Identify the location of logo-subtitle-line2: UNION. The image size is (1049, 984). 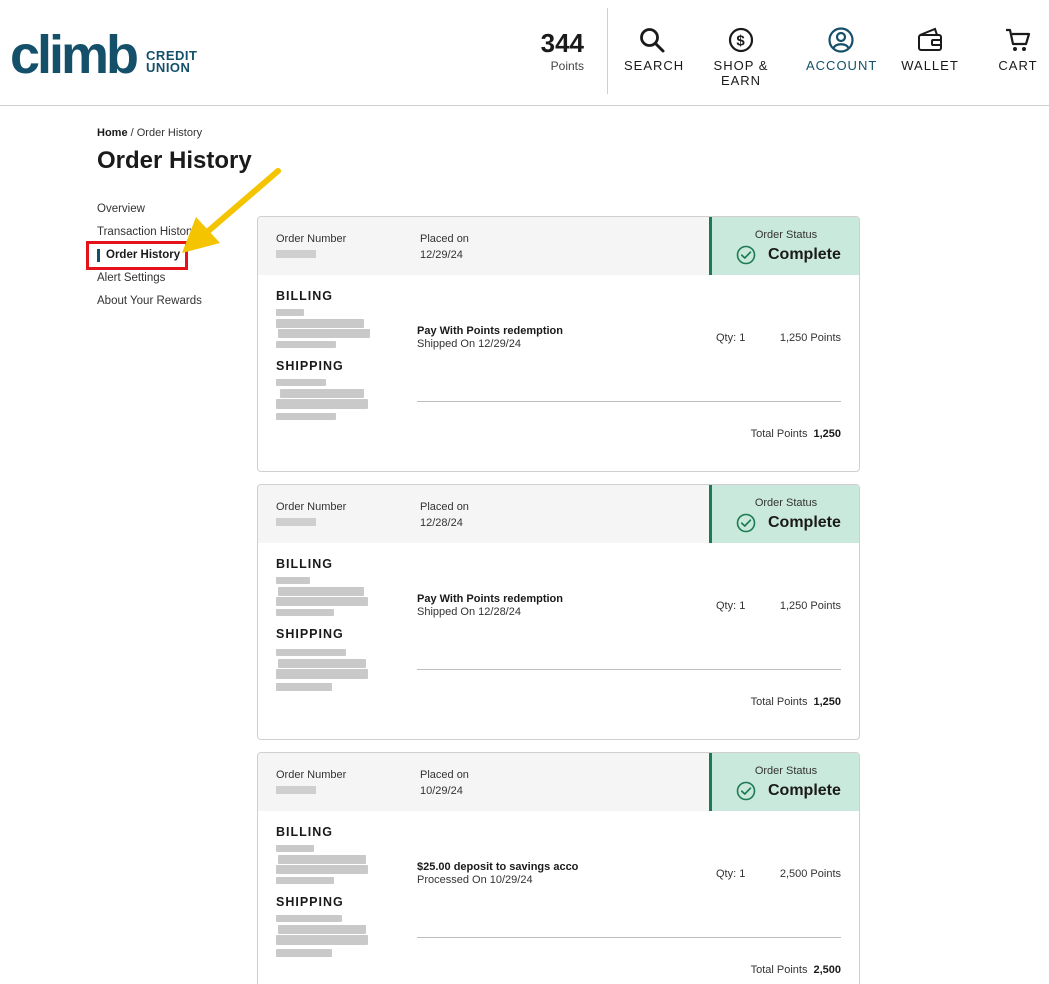
(168, 67).